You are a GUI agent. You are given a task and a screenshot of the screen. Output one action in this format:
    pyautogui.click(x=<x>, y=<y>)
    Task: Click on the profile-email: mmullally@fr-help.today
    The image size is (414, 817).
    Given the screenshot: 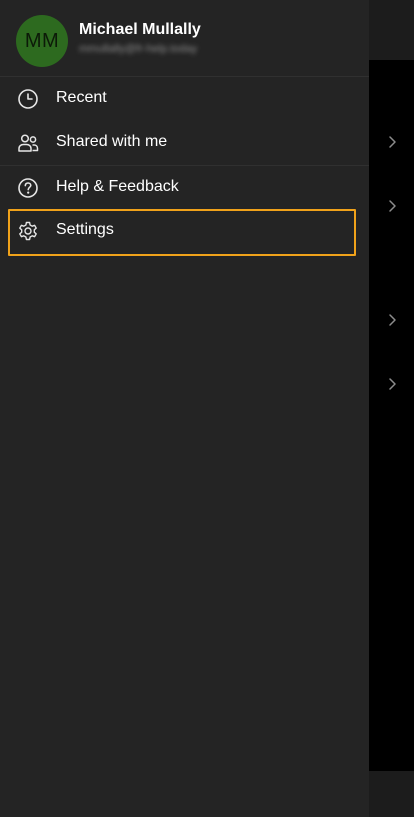 What is the action you would take?
    pyautogui.click(x=138, y=49)
    